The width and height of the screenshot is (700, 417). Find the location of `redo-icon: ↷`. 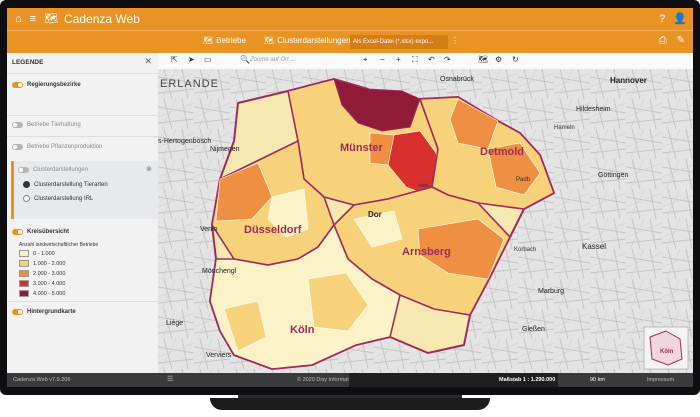

redo-icon: ↷ is located at coordinates (447, 59).